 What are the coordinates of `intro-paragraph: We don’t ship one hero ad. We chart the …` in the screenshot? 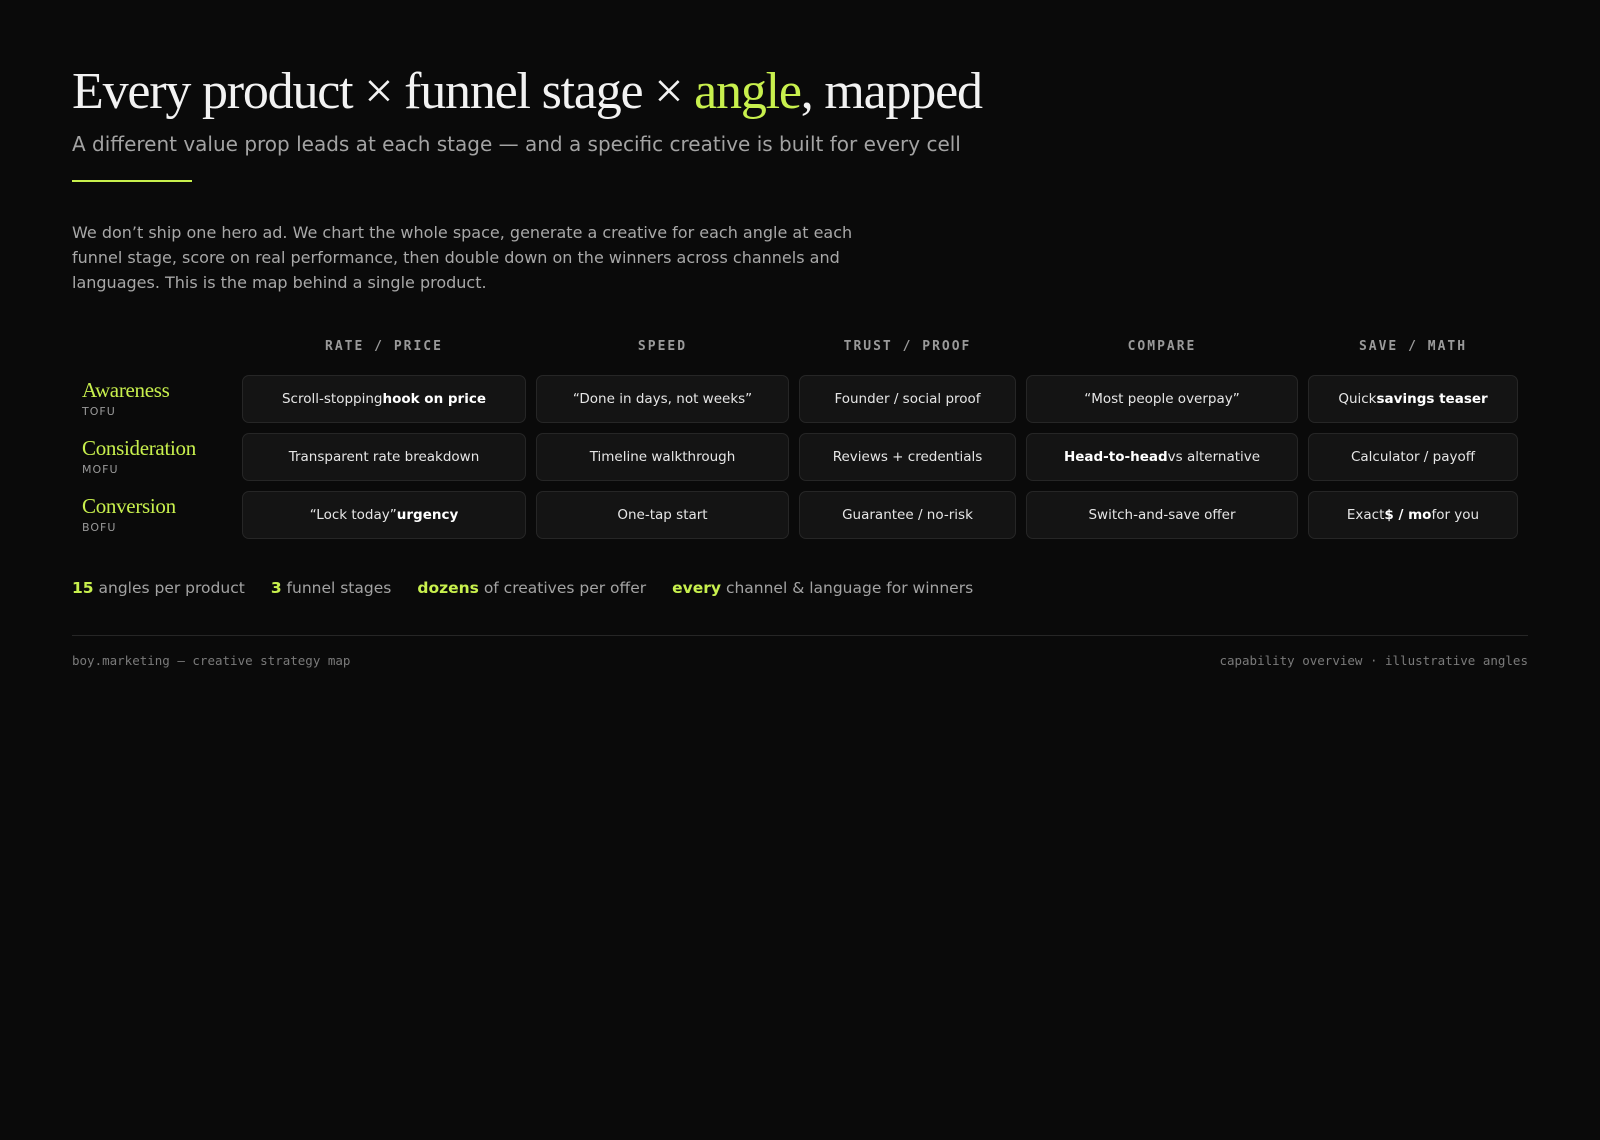 It's located at (462, 257).